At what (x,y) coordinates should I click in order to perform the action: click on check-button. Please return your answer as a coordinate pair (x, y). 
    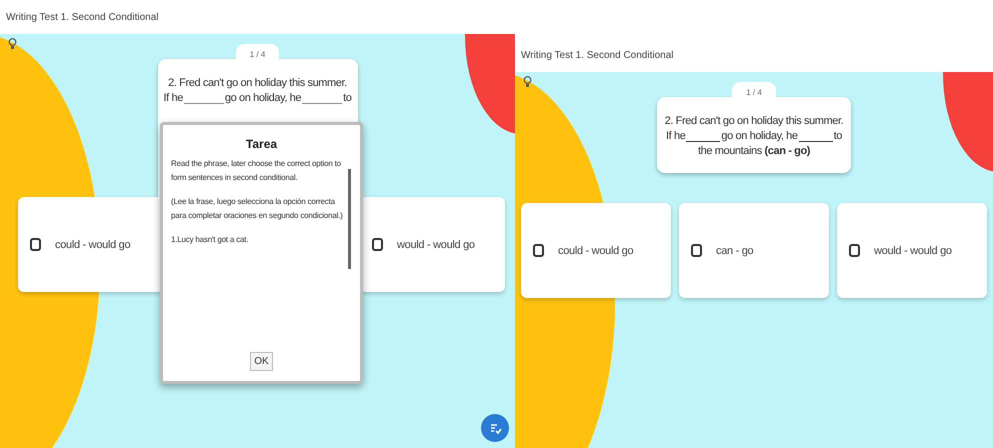
    Looking at the image, I should click on (495, 428).